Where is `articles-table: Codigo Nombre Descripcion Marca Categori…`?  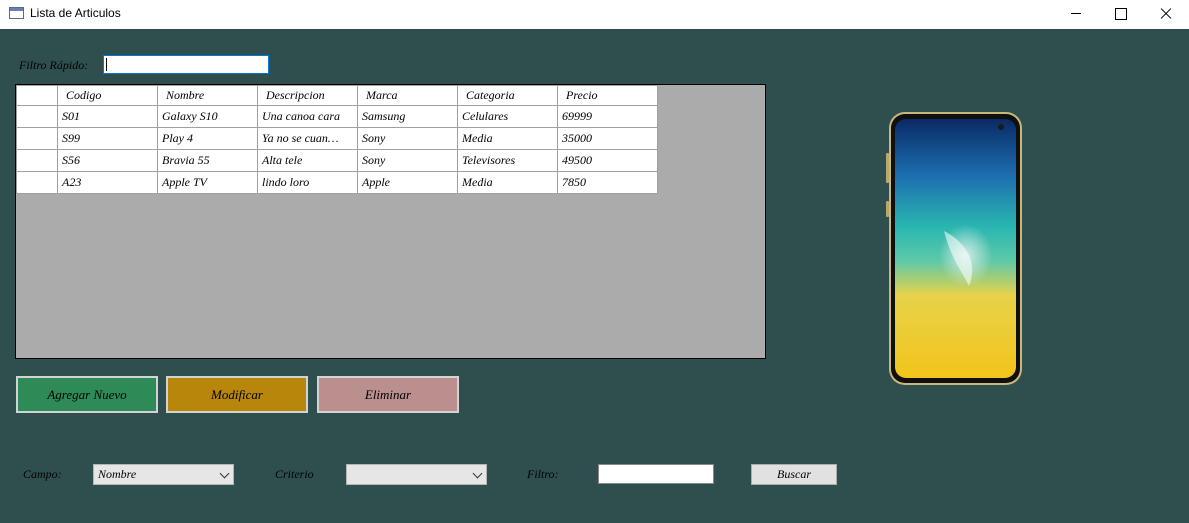
articles-table: Codigo Nombre Descripcion Marca Categori… is located at coordinates (337, 139).